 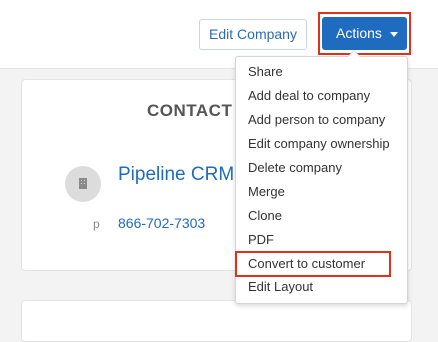 What do you see at coordinates (253, 34) in the screenshot?
I see `edit-company-button: Edit Company` at bounding box center [253, 34].